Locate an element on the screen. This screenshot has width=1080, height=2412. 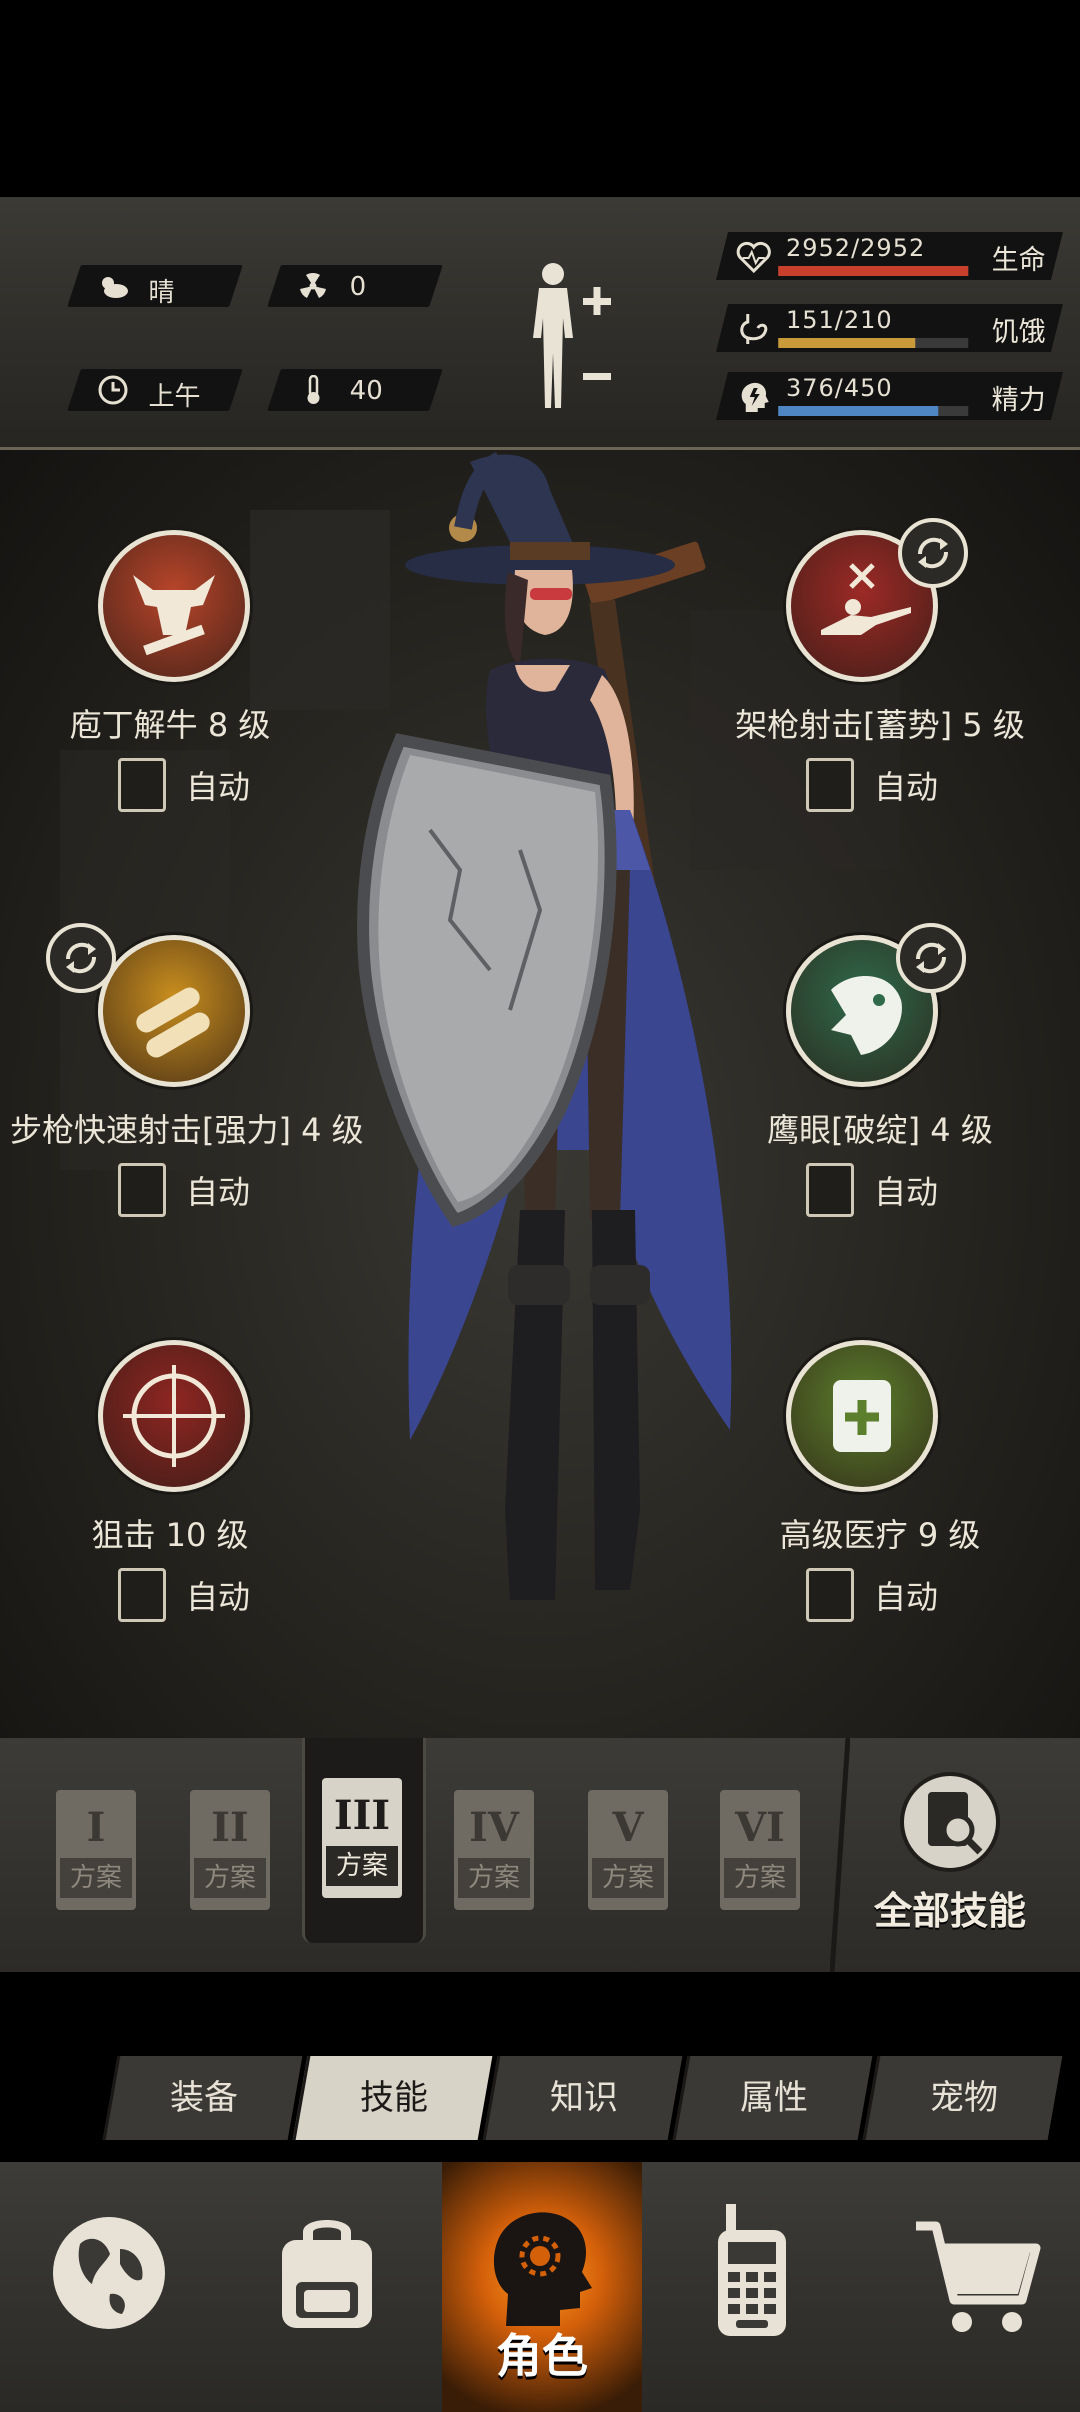
skill-book-search-icon is located at coordinates (950, 1822).